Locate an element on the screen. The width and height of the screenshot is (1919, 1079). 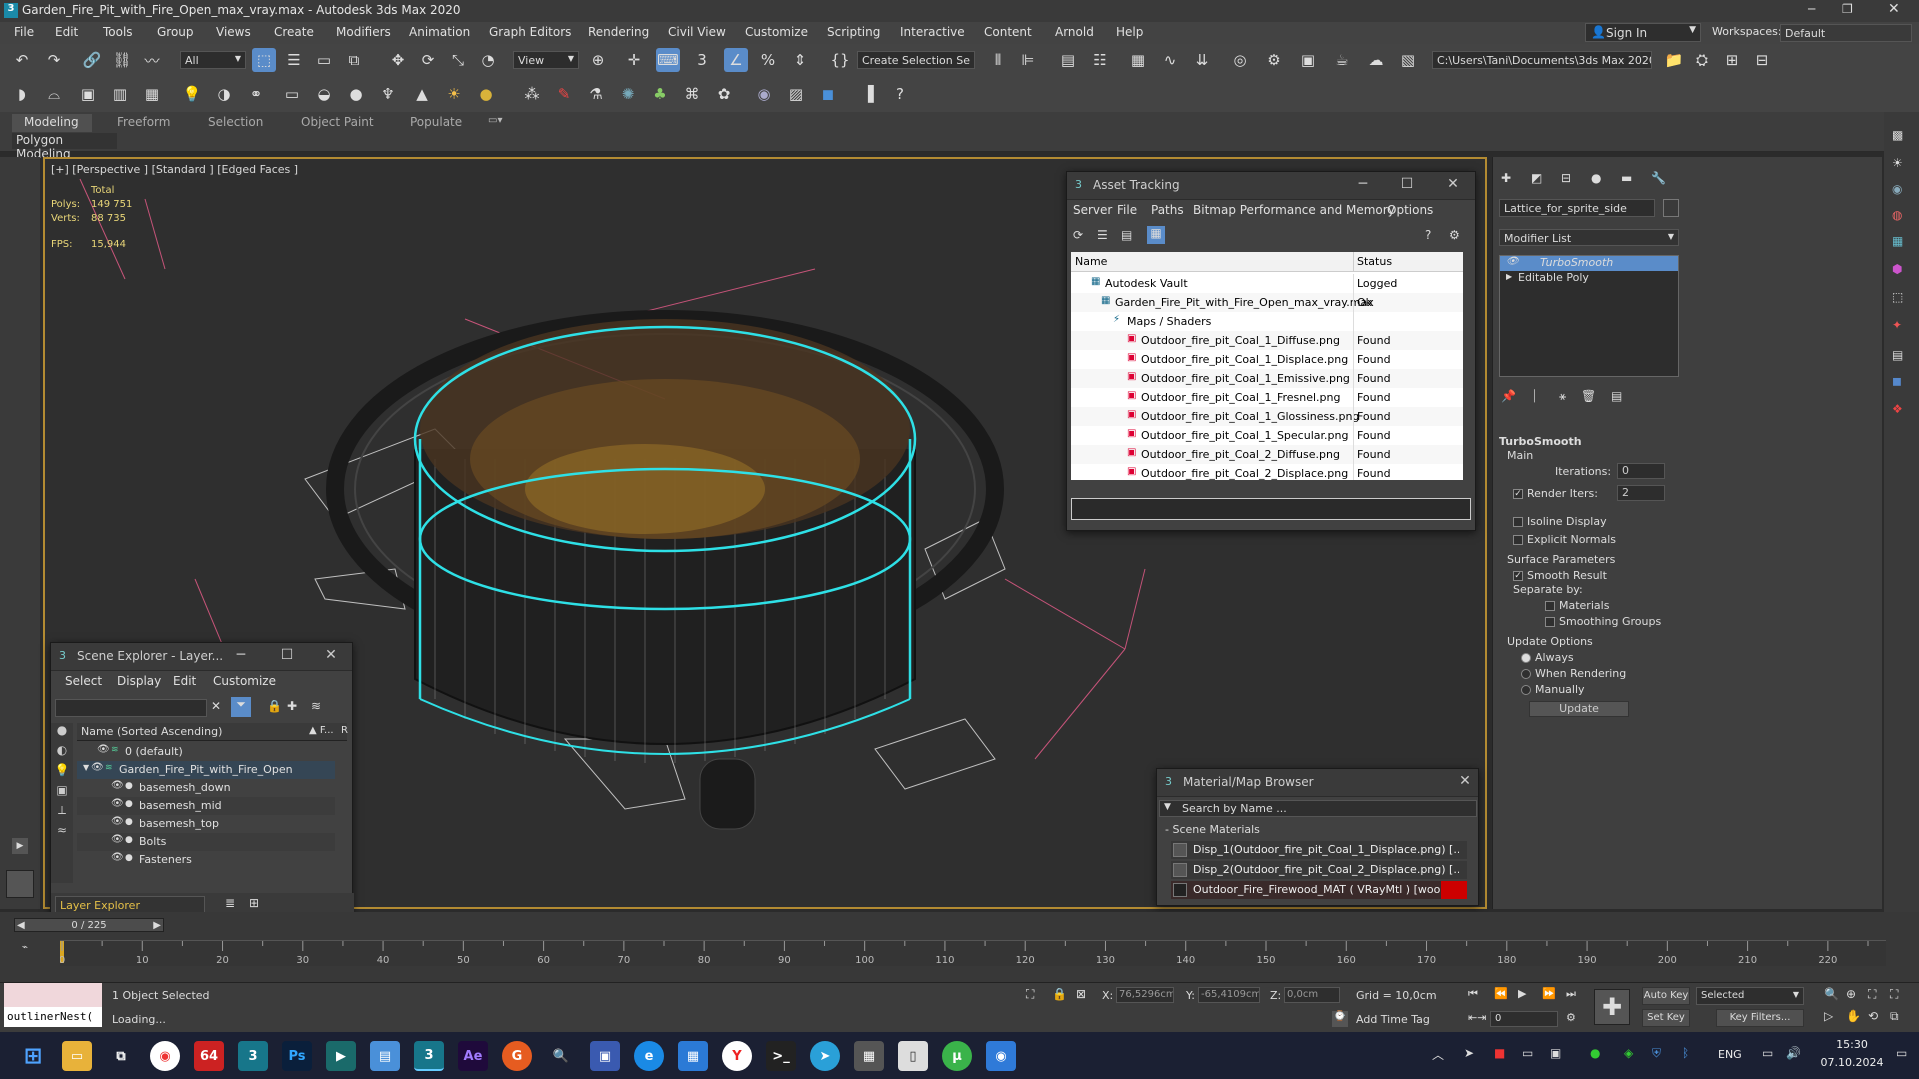
col-status: Status is located at coordinates (1374, 261).